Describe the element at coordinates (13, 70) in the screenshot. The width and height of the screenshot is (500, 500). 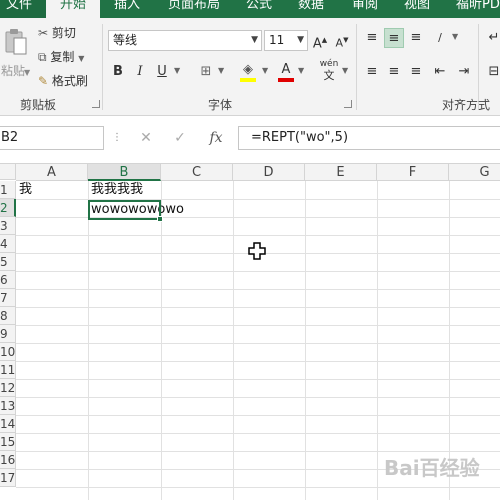
I see `paste-label: 粘贴` at that location.